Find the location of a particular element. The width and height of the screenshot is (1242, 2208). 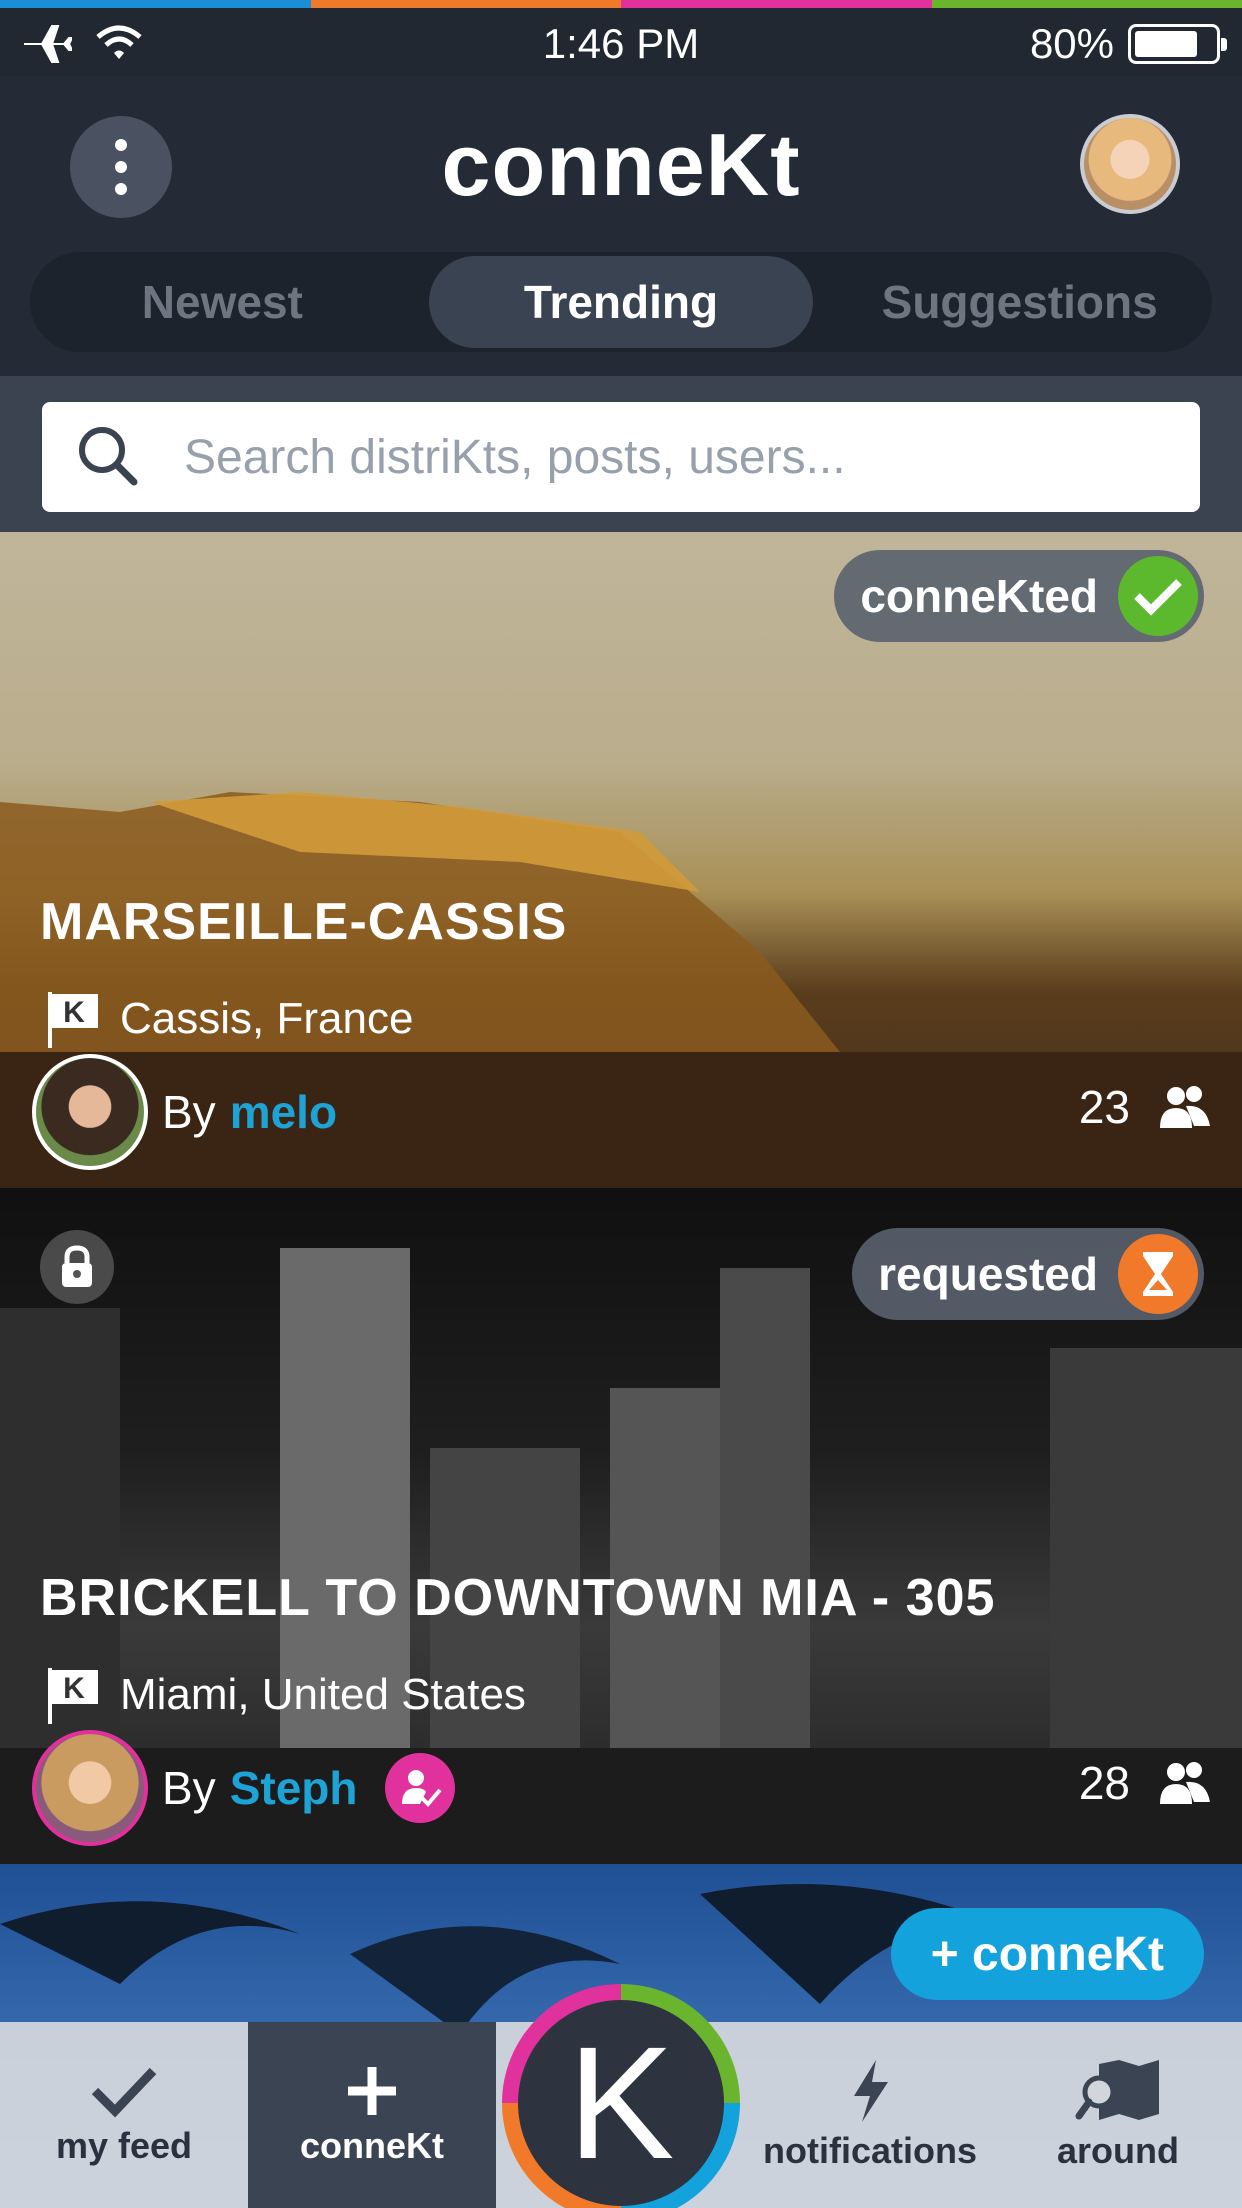

tab-connekt: conneKt is located at coordinates (372, 2115).